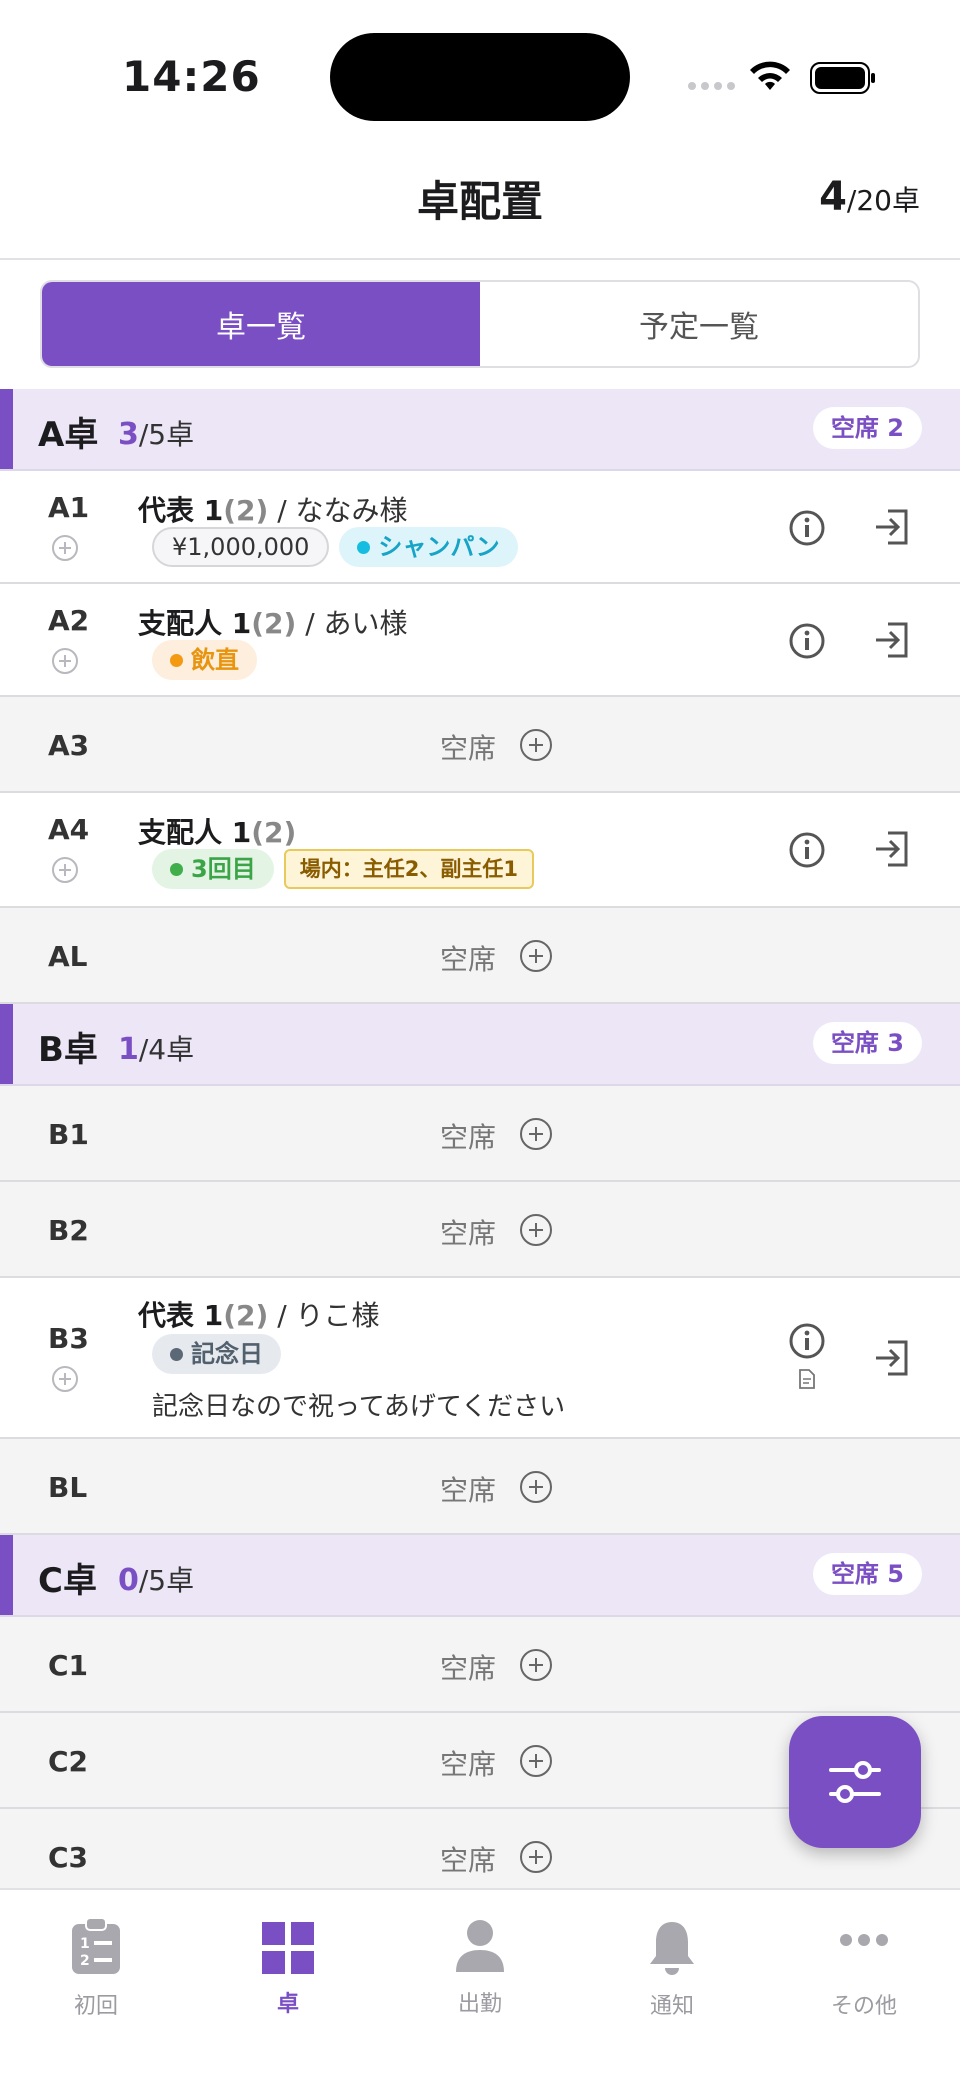  I want to click on seat-id: A1, so click(69, 507).